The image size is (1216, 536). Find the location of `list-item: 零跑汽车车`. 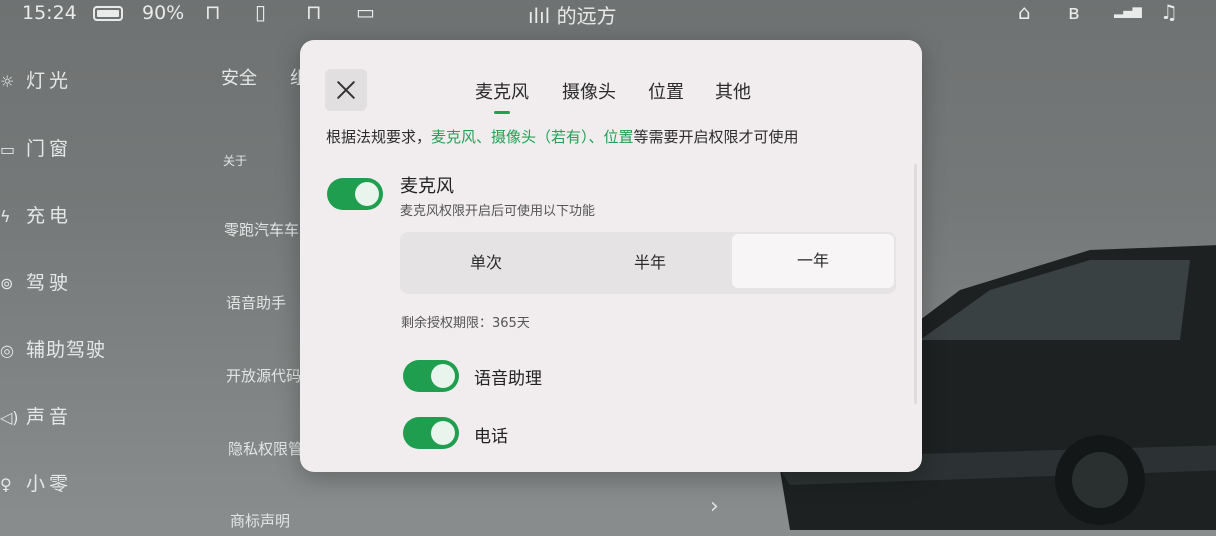

list-item: 零跑汽车车 is located at coordinates (261, 229).